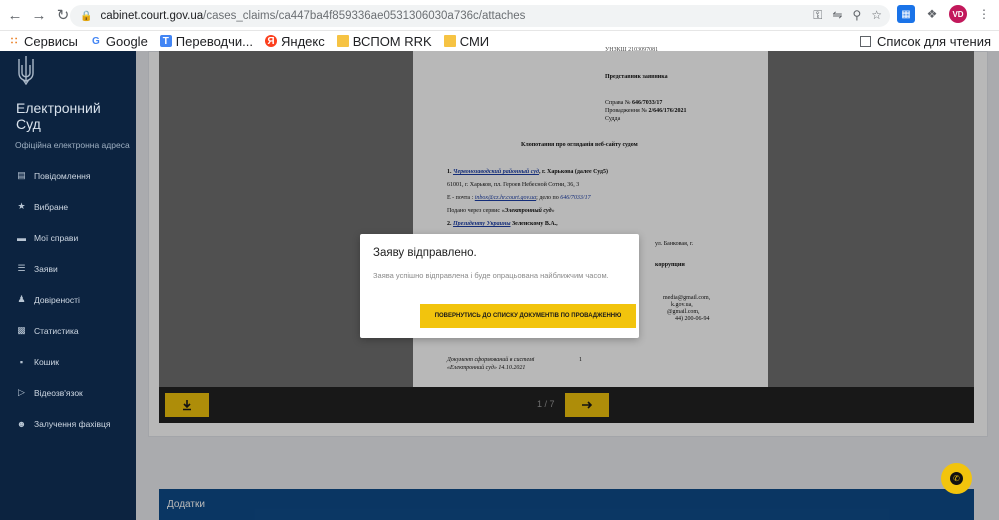  I want to click on call-button: ✆, so click(956, 478).